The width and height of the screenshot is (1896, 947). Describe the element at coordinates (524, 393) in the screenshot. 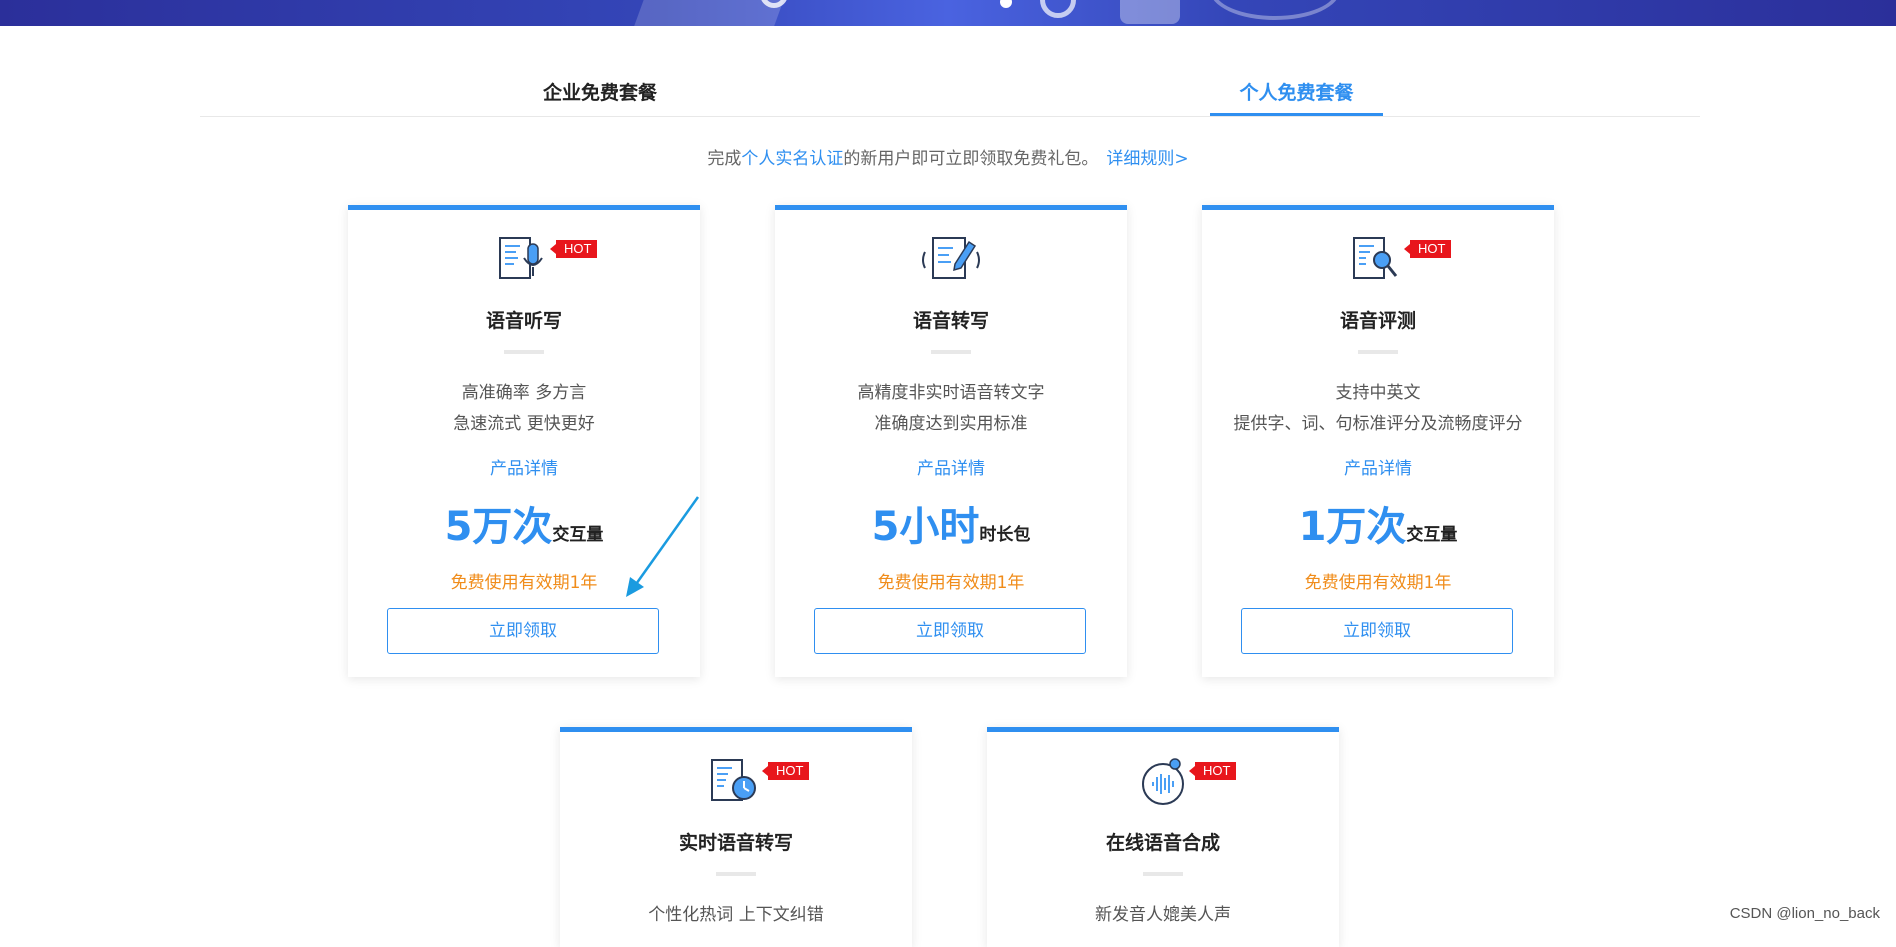

I see `desc-line: 高准确率 多方言` at that location.